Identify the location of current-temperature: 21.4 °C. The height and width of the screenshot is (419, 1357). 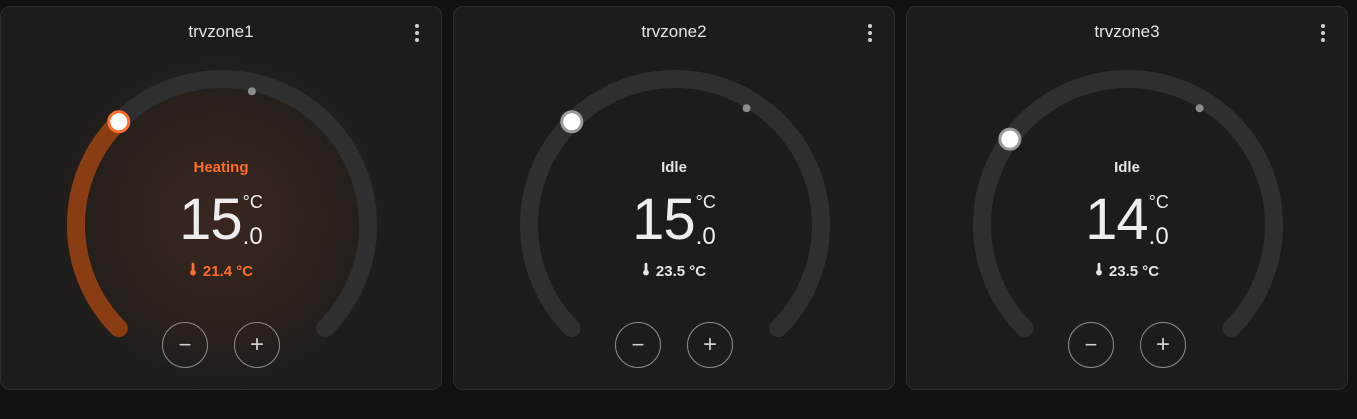
(221, 271).